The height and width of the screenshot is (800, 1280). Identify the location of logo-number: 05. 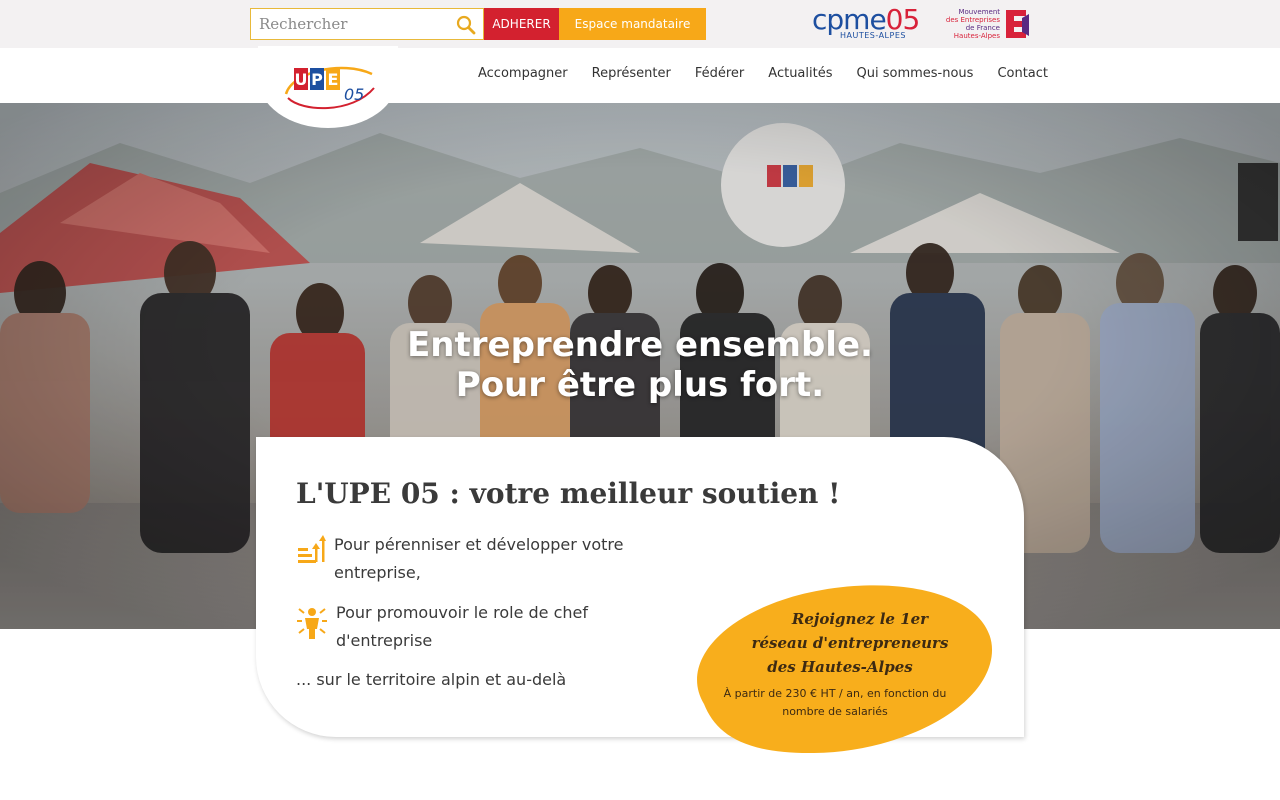
(354, 94).